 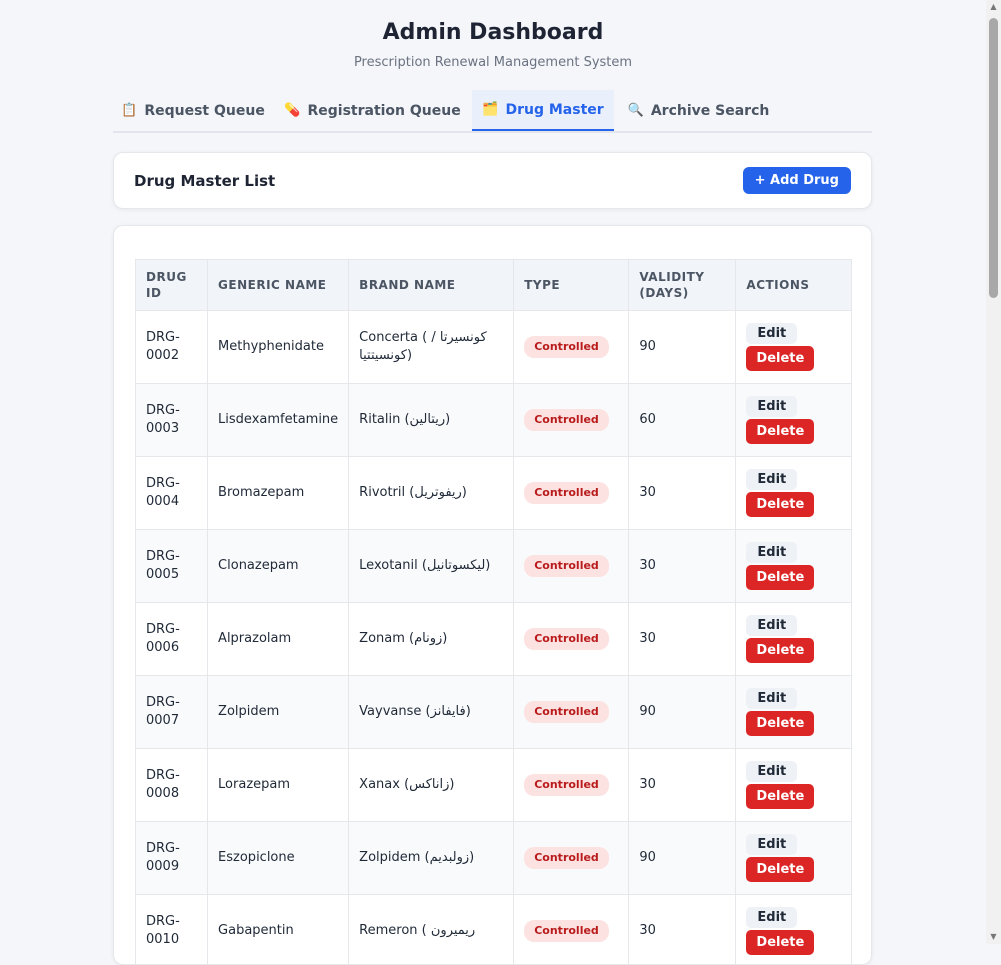 I want to click on col-drug-id: Drug ID, so click(x=172, y=285).